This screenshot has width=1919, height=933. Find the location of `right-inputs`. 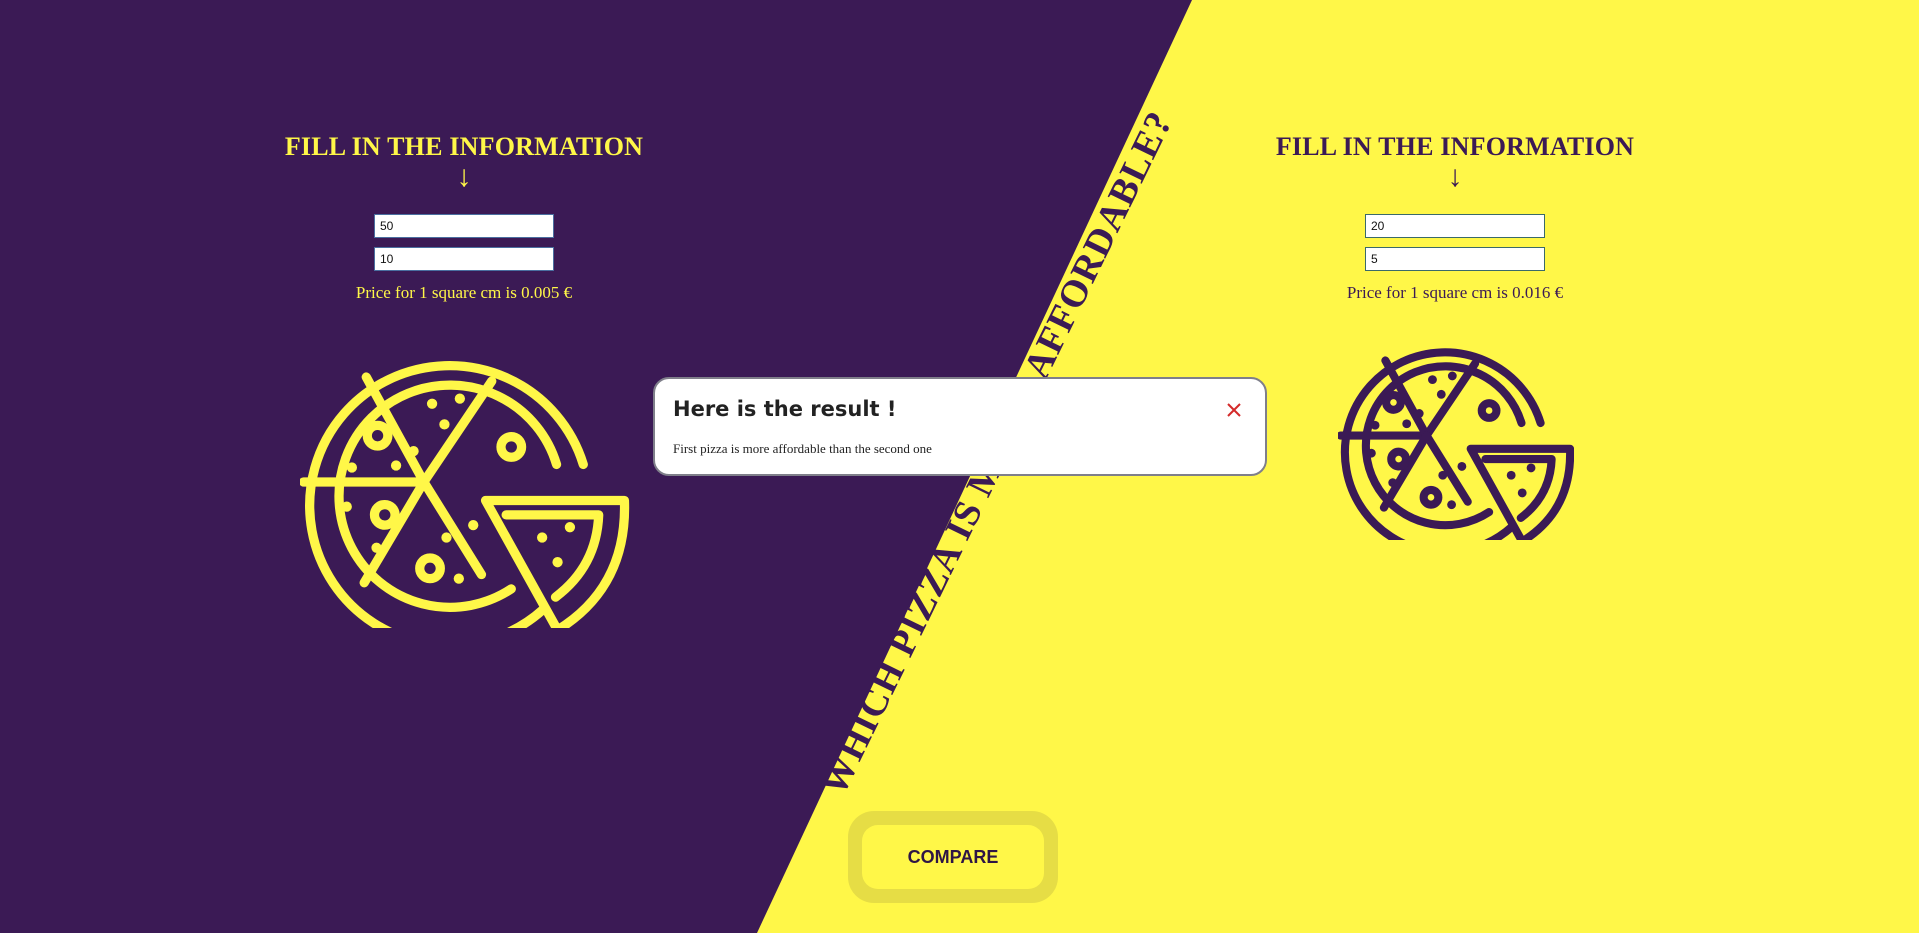

right-inputs is located at coordinates (1455, 242).